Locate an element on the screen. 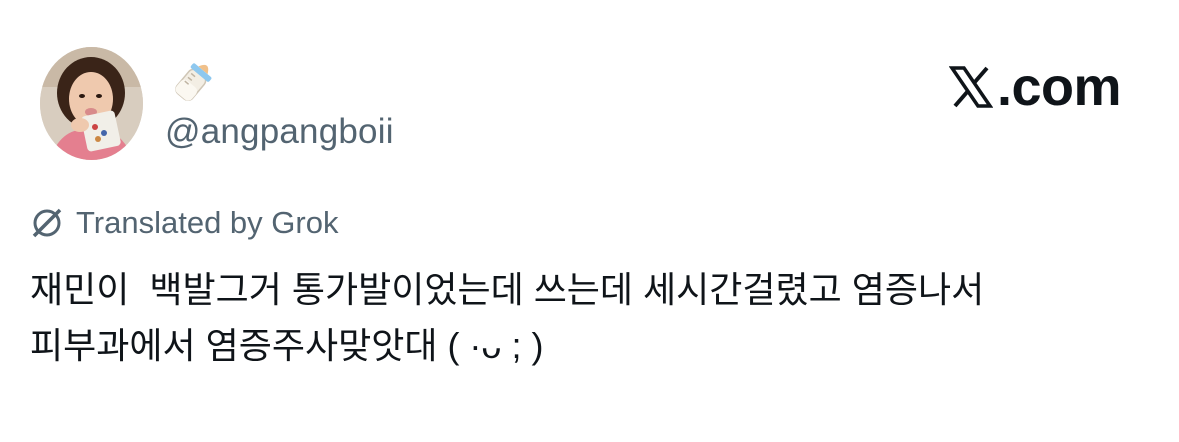 The height and width of the screenshot is (442, 1179). display-name is located at coordinates (194, 81).